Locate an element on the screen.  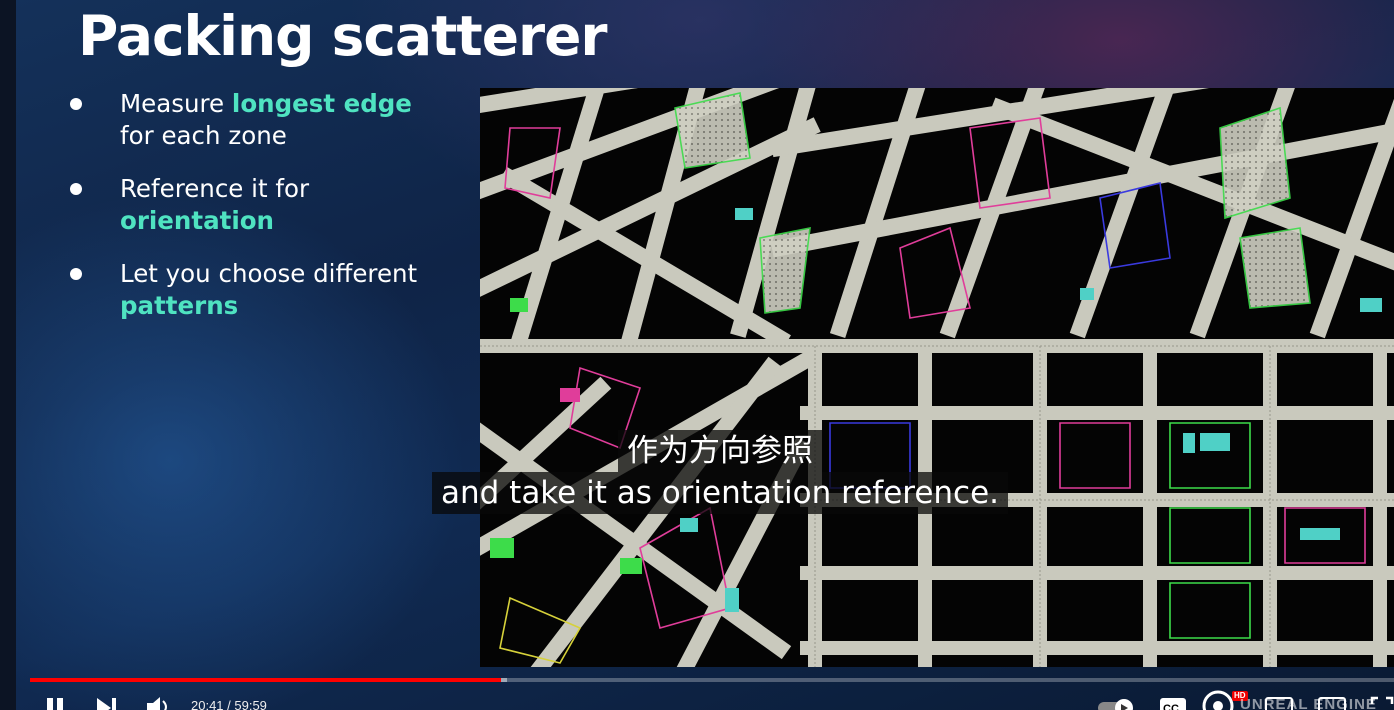
bullet-highlight: longest edge is located at coordinates (321, 103).